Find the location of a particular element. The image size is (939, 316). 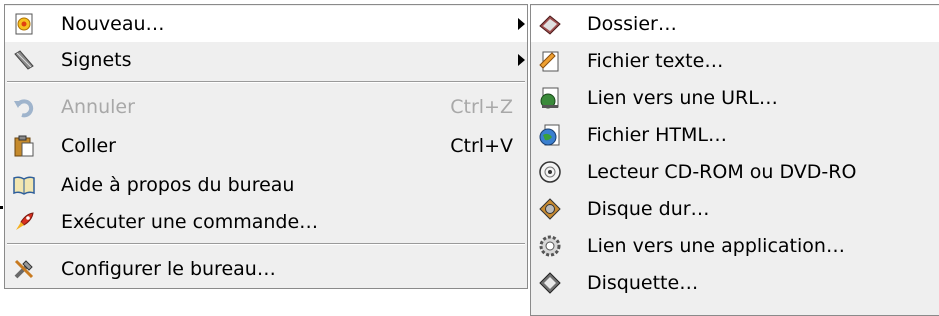

bookmark-icon is located at coordinates (24, 60).